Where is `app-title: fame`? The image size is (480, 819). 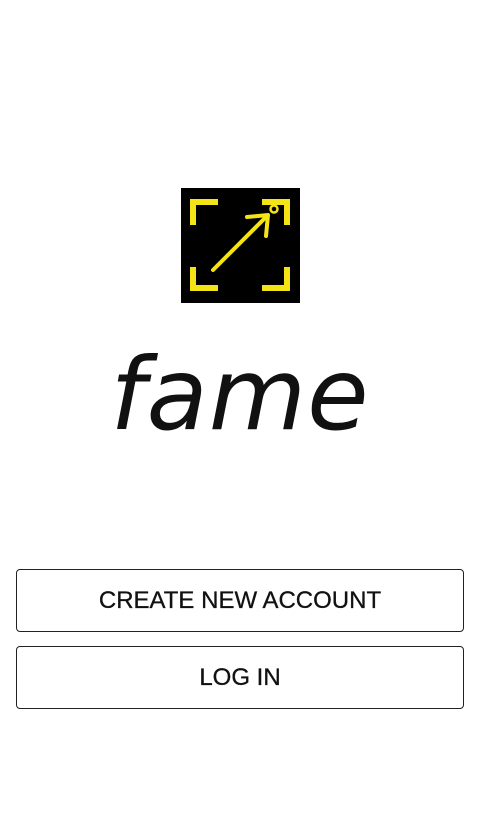
app-title: fame is located at coordinates (240, 394).